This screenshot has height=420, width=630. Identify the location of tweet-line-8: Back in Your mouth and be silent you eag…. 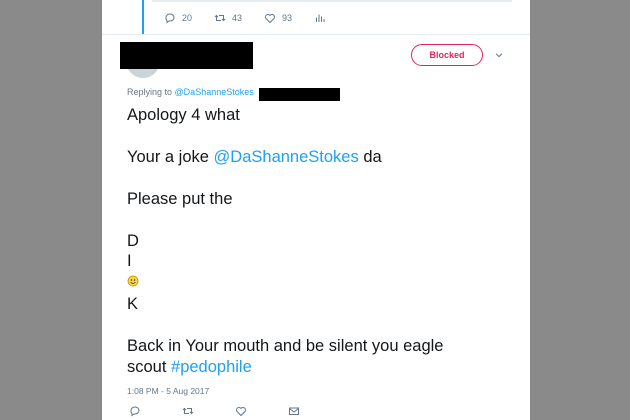
(285, 346).